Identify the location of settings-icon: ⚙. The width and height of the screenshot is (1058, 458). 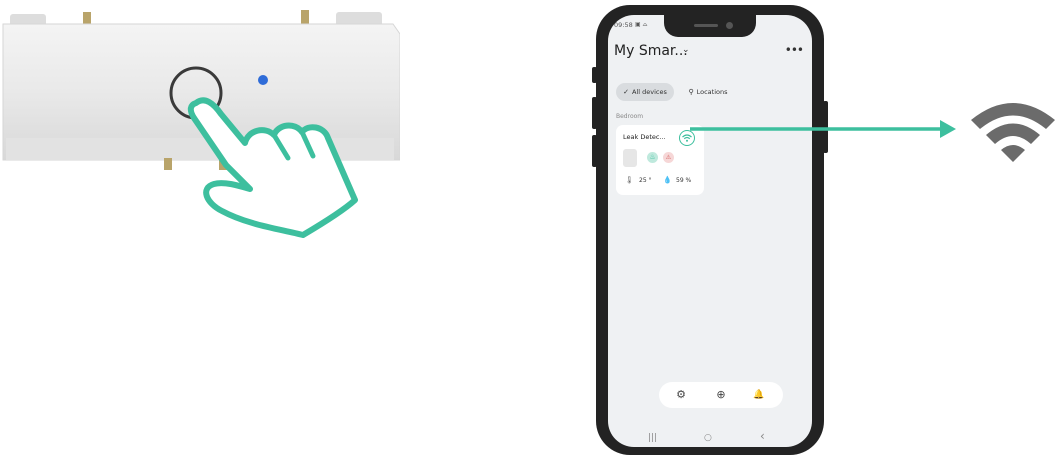
(681, 395).